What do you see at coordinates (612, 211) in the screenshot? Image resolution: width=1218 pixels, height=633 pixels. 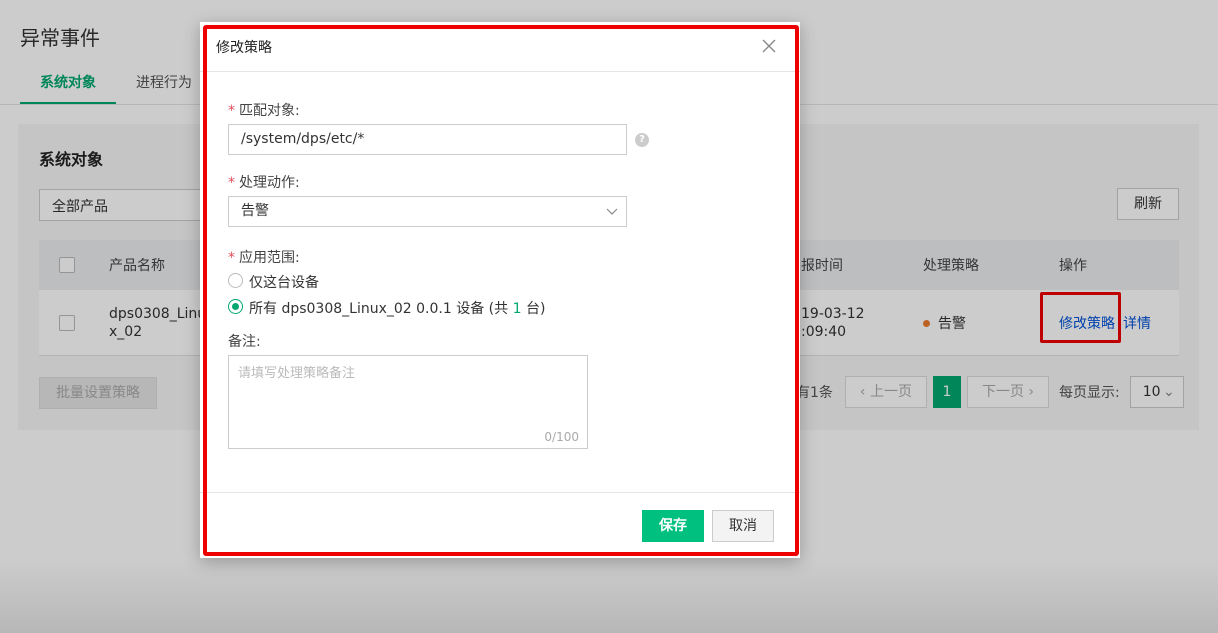 I see `chevron-down-icon` at bounding box center [612, 211].